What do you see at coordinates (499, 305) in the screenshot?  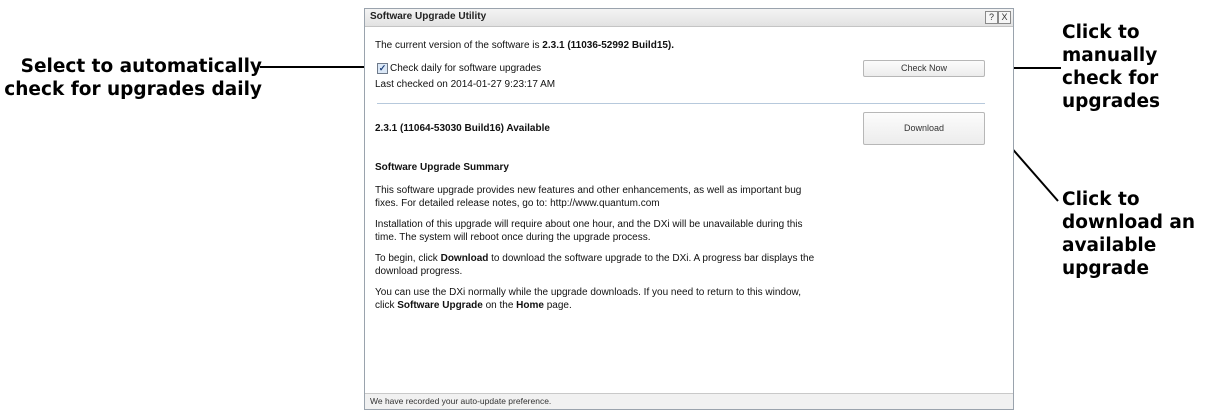 I see `para4-text: on the` at bounding box center [499, 305].